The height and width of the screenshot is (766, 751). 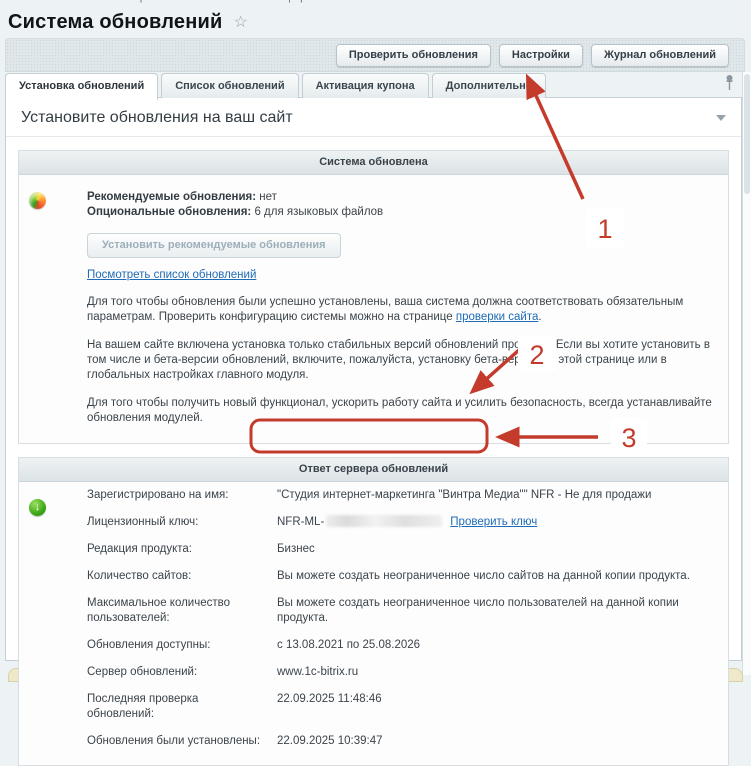 I want to click on recommended-updates-label: Рекомендуемые обновления:, so click(x=172, y=197).